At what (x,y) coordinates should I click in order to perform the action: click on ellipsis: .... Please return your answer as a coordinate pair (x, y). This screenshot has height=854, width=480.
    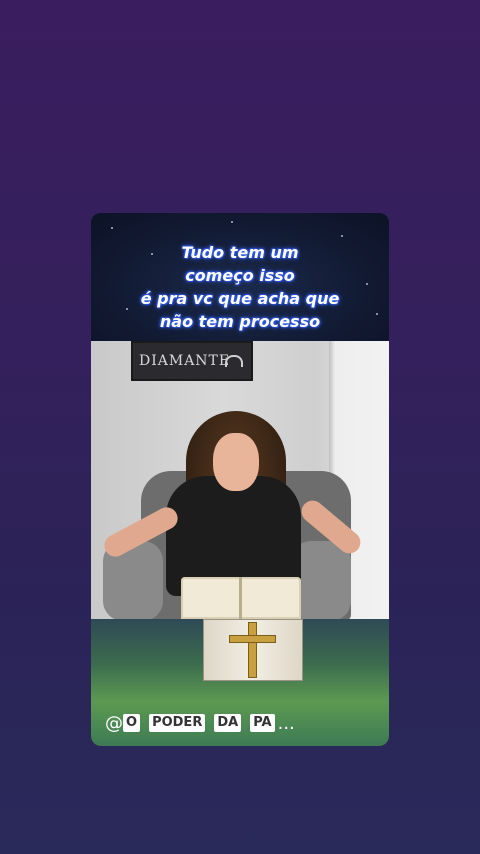
    Looking at the image, I should click on (286, 723).